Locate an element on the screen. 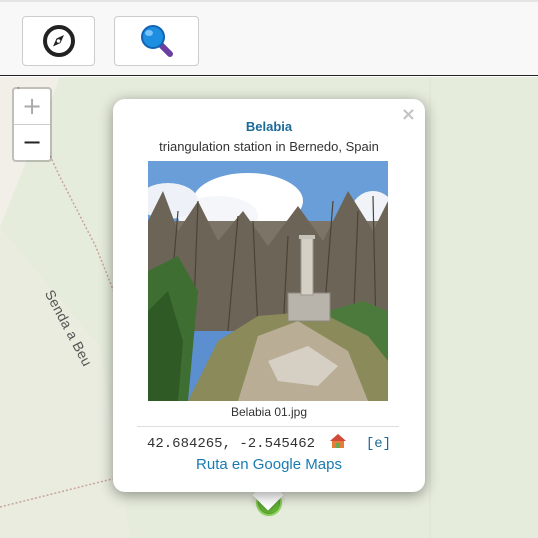  zoom-in-button: + is located at coordinates (32, 107).